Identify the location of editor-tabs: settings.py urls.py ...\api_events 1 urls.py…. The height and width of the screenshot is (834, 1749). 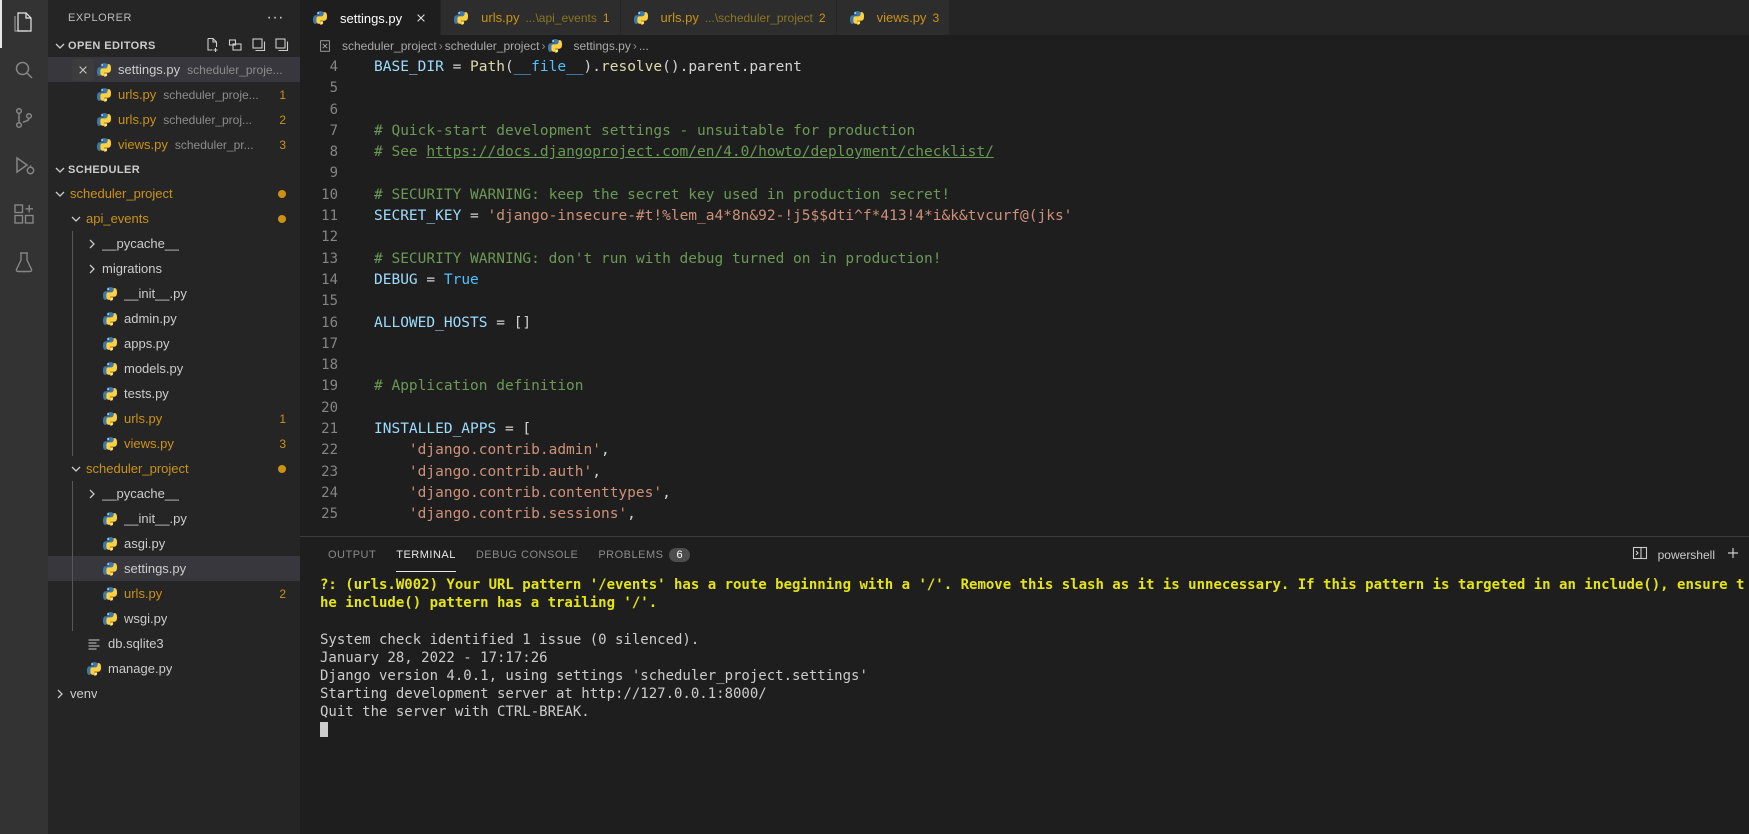
(1024, 17).